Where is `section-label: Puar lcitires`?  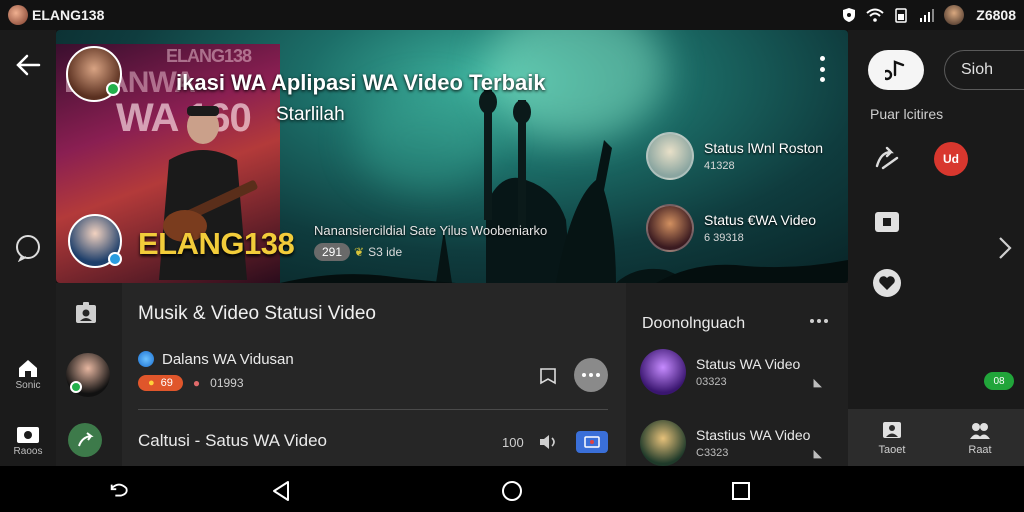
section-label: Puar lcitires is located at coordinates (907, 114).